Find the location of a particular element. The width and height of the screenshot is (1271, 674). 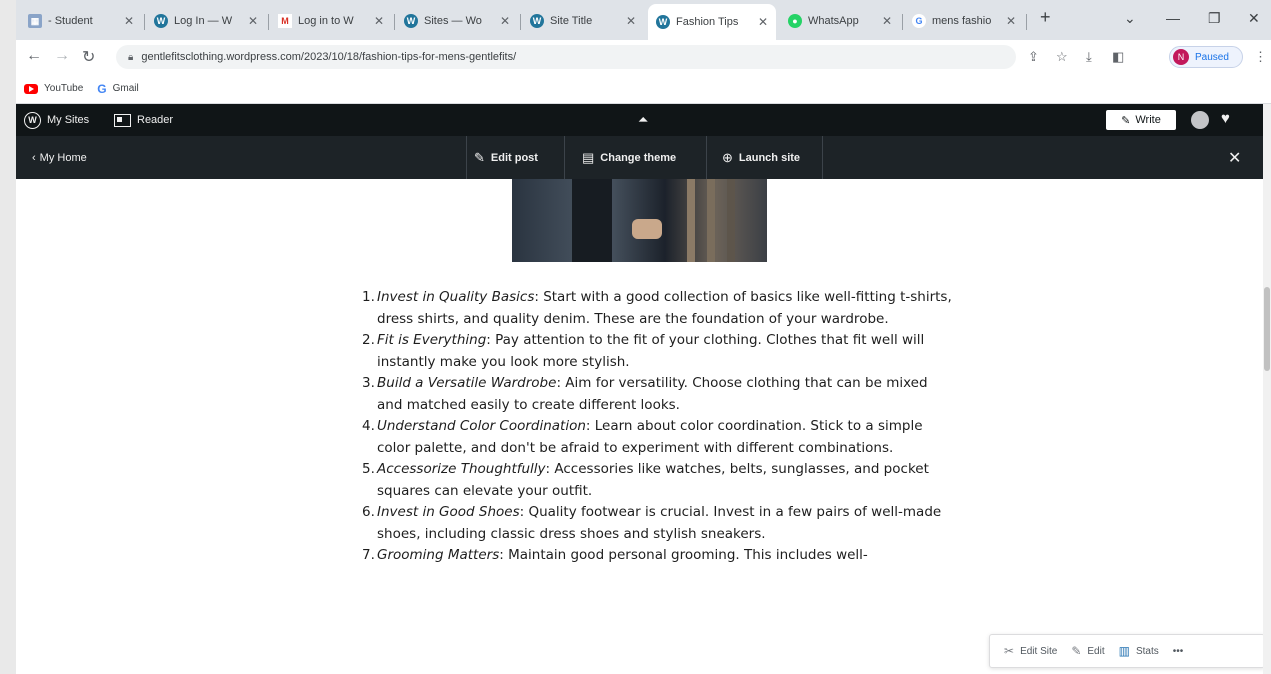

tab-search-icon: ⌄ is located at coordinates (1130, 18).